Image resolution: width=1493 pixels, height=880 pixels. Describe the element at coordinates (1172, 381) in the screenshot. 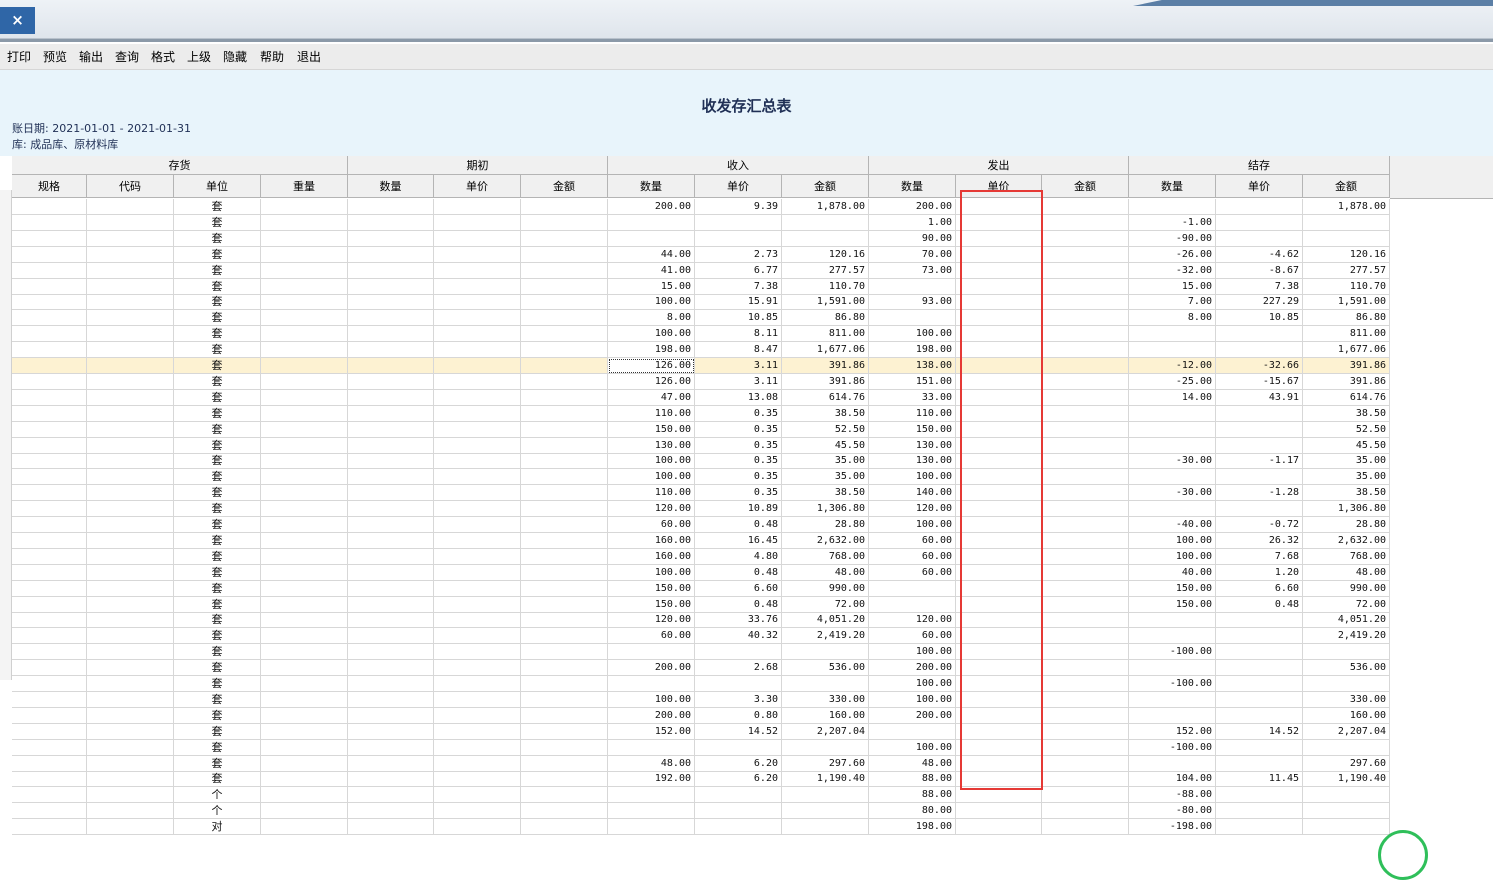

I see `table-cell: -25.00` at that location.